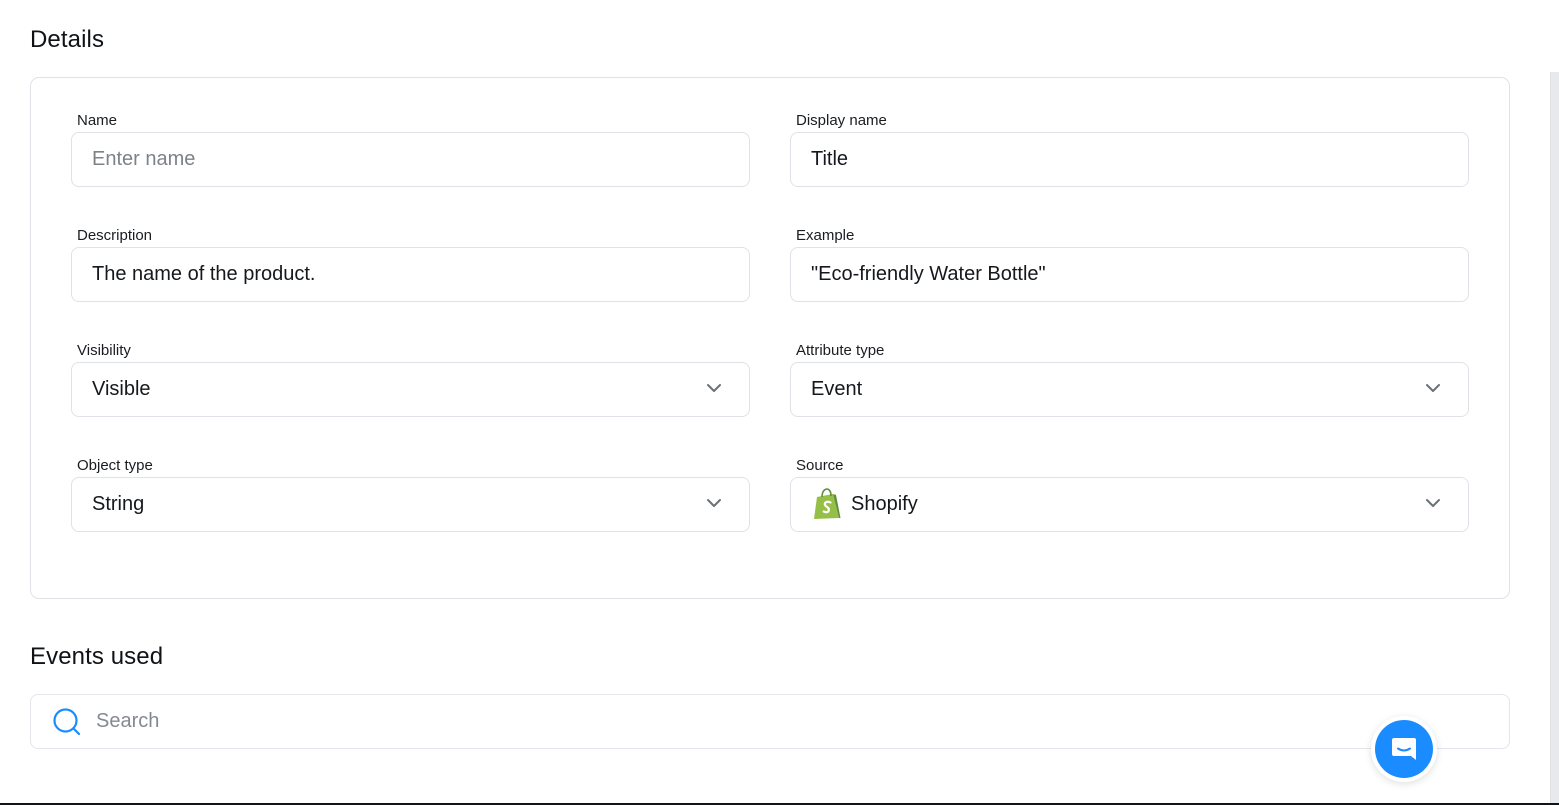  I want to click on display-name-input, so click(1121, 159).